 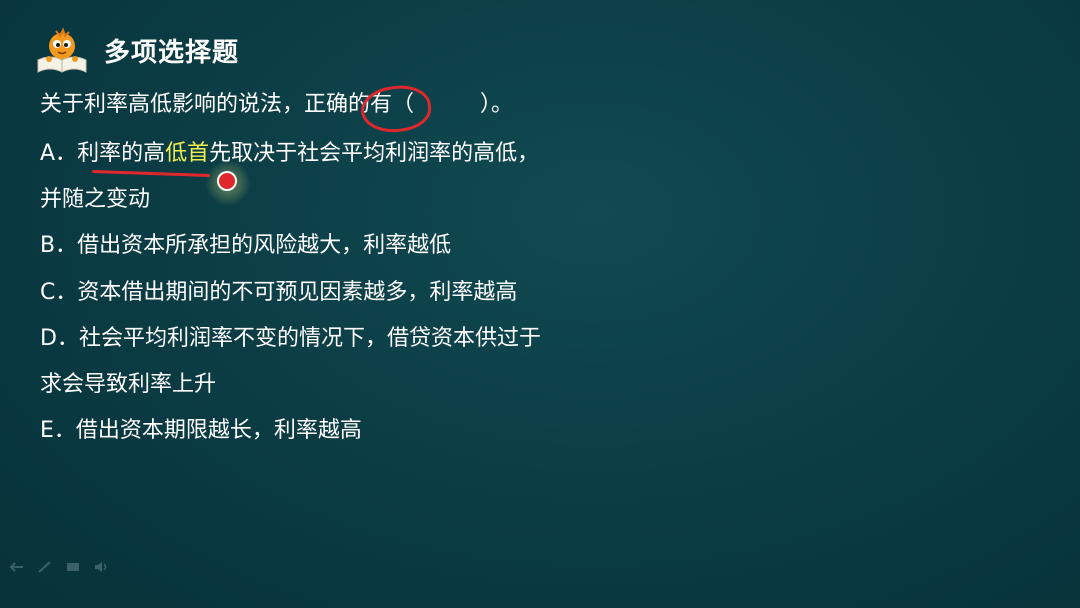 I want to click on pen-icon, so click(x=45, y=567).